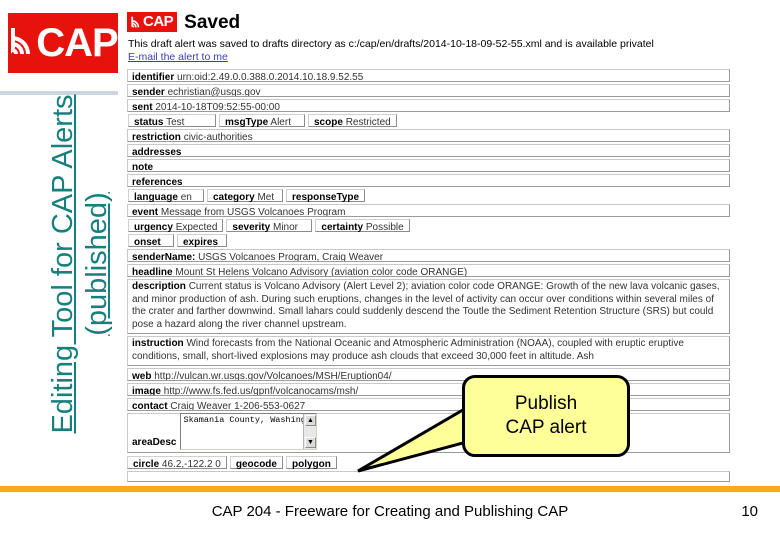 The height and width of the screenshot is (540, 780). What do you see at coordinates (251, 227) in the screenshot?
I see `field-severity-label: severity` at bounding box center [251, 227].